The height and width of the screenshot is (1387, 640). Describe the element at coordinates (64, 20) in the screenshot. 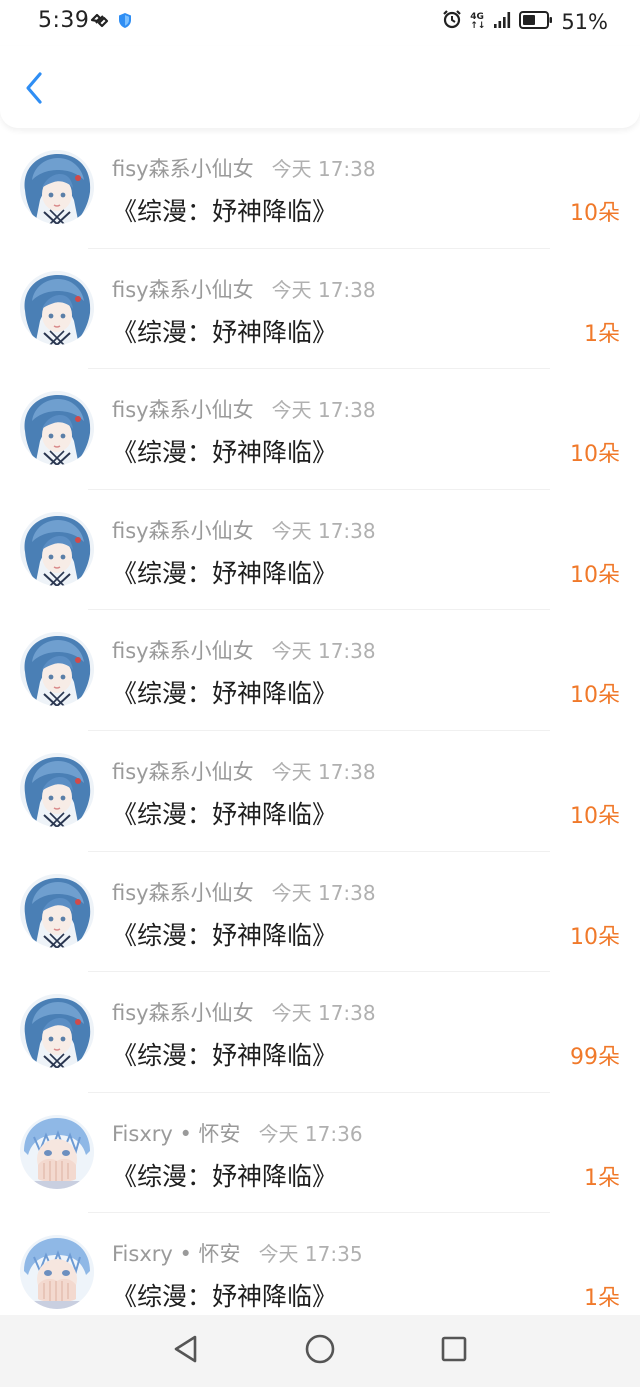

I see `status-time: 5:39` at that location.